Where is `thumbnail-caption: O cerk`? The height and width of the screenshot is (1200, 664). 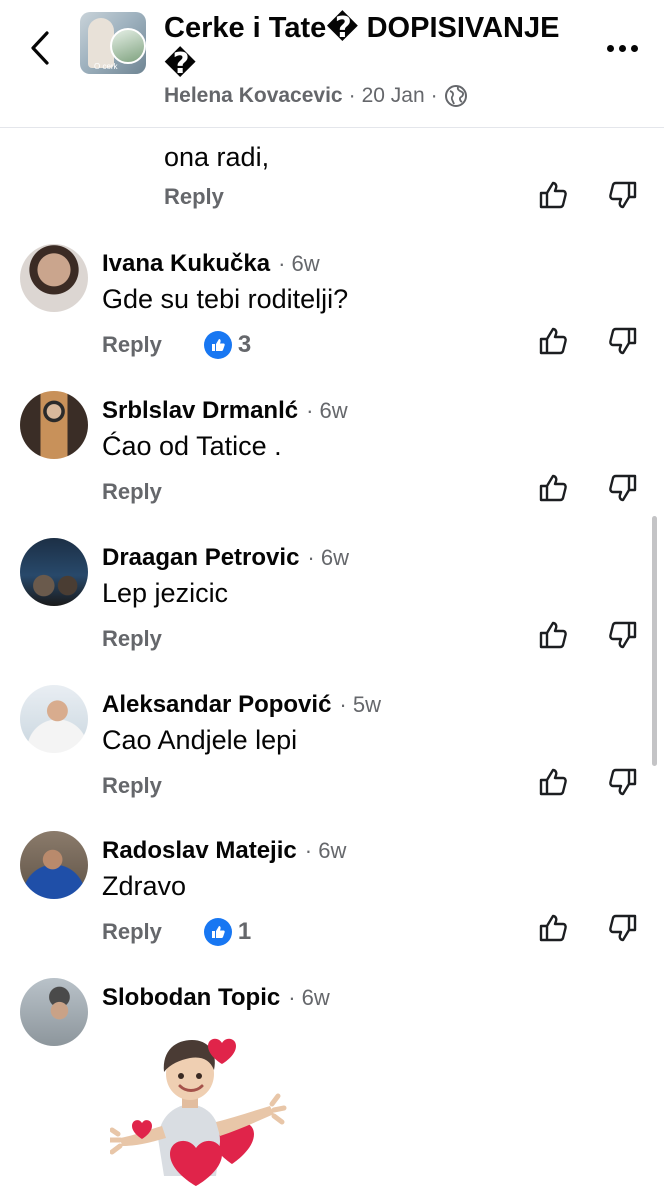 thumbnail-caption: O cerk is located at coordinates (106, 66).